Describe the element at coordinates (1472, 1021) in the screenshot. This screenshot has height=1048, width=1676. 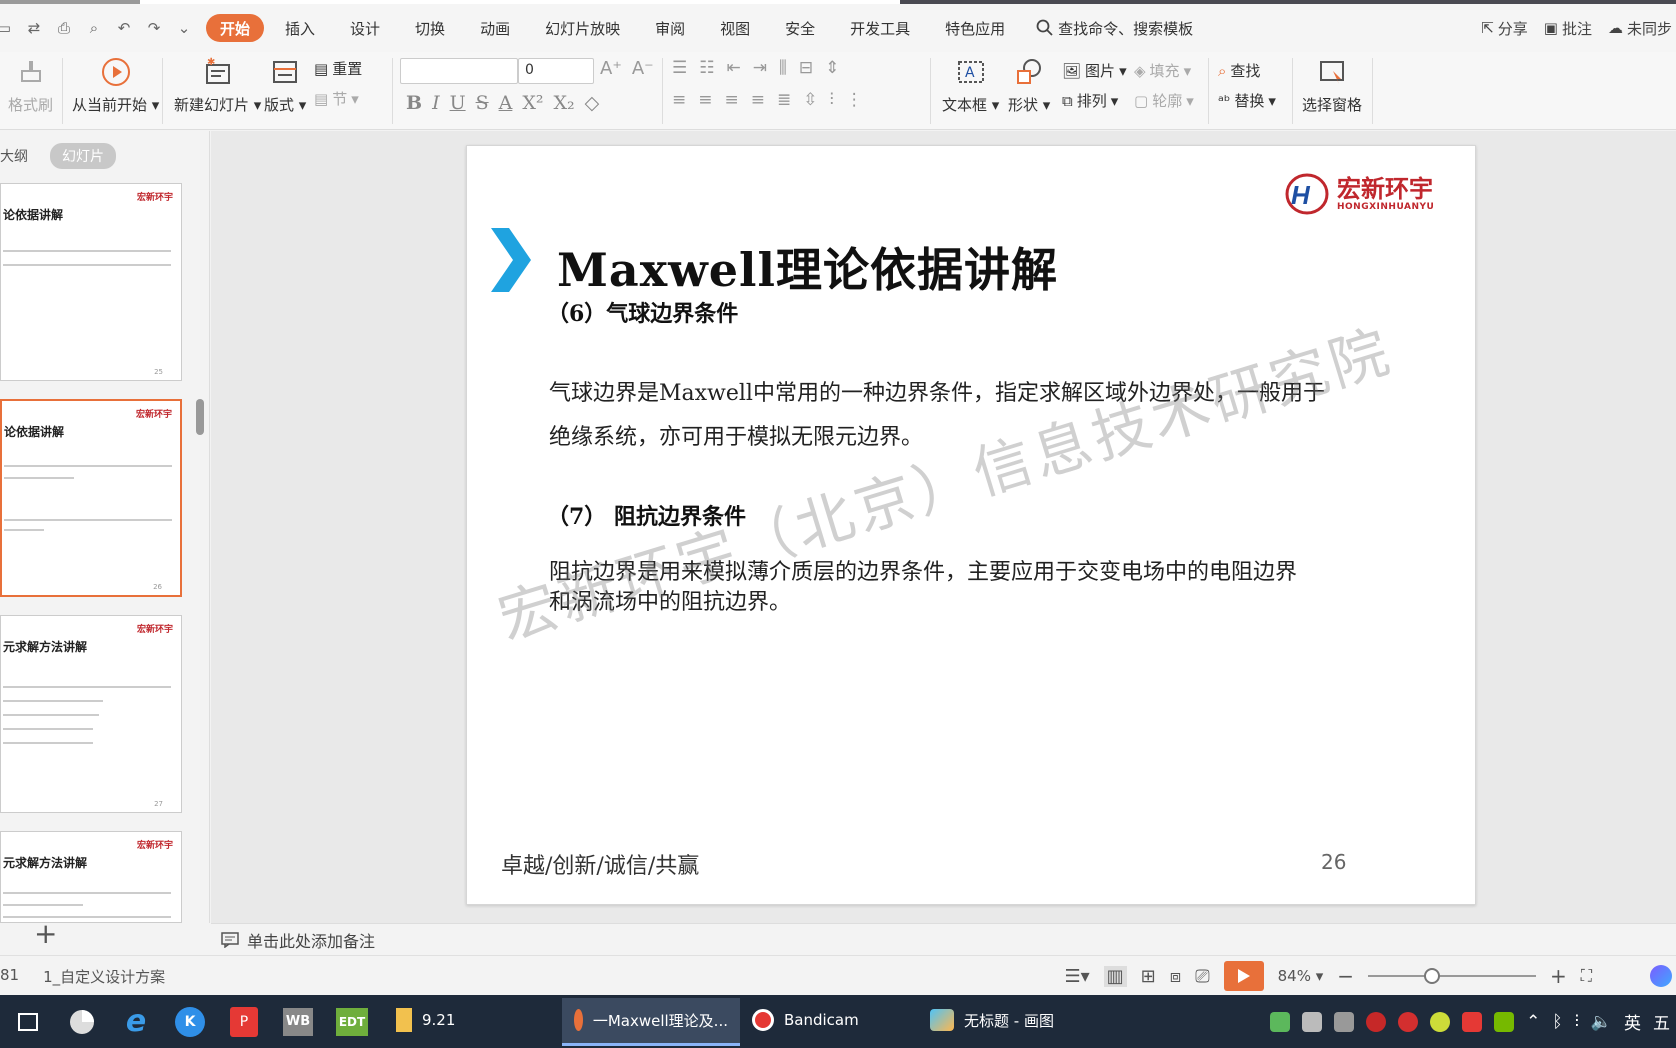
I see `speaker-red-icon` at that location.